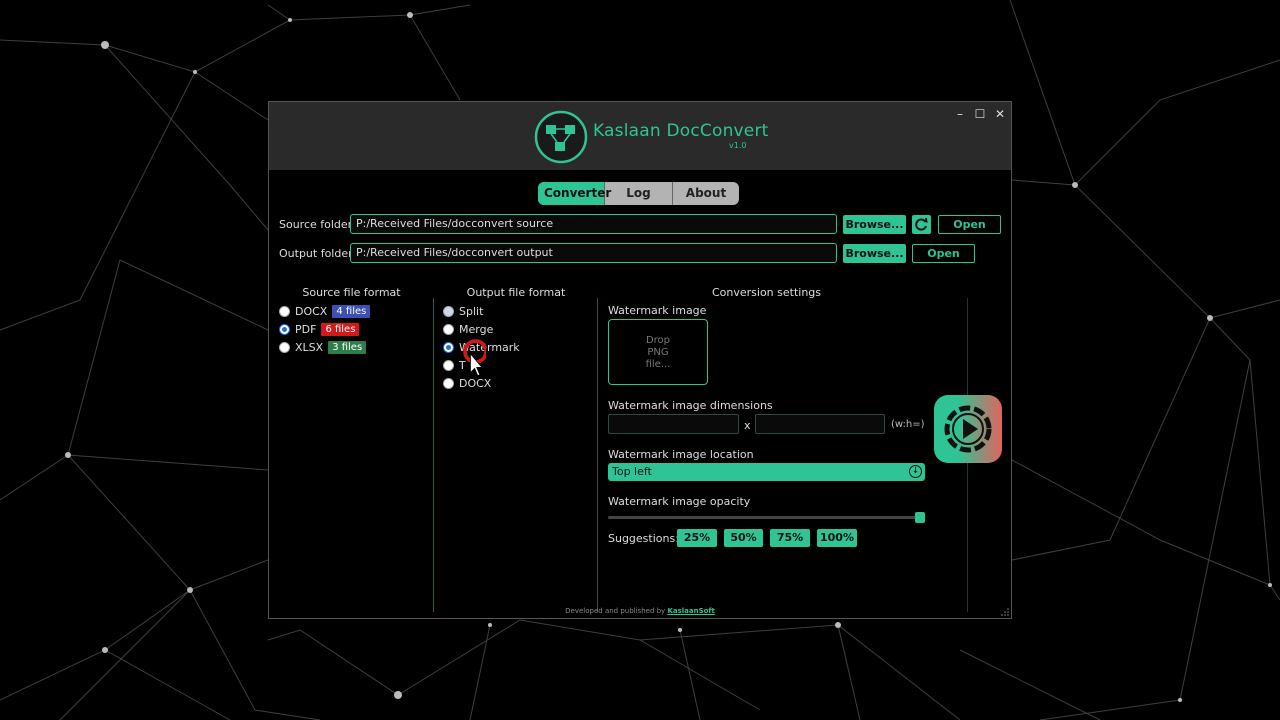  What do you see at coordinates (448, 311) in the screenshot?
I see `radio-split` at bounding box center [448, 311].